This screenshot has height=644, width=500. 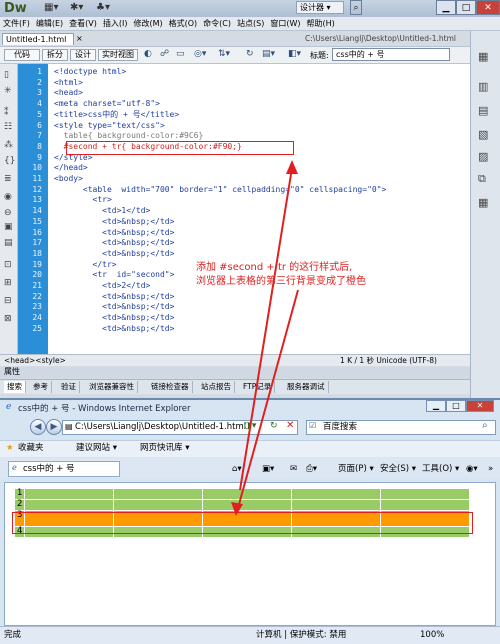 What do you see at coordinates (68, 93) in the screenshot?
I see `code-line: <head>` at bounding box center [68, 93].